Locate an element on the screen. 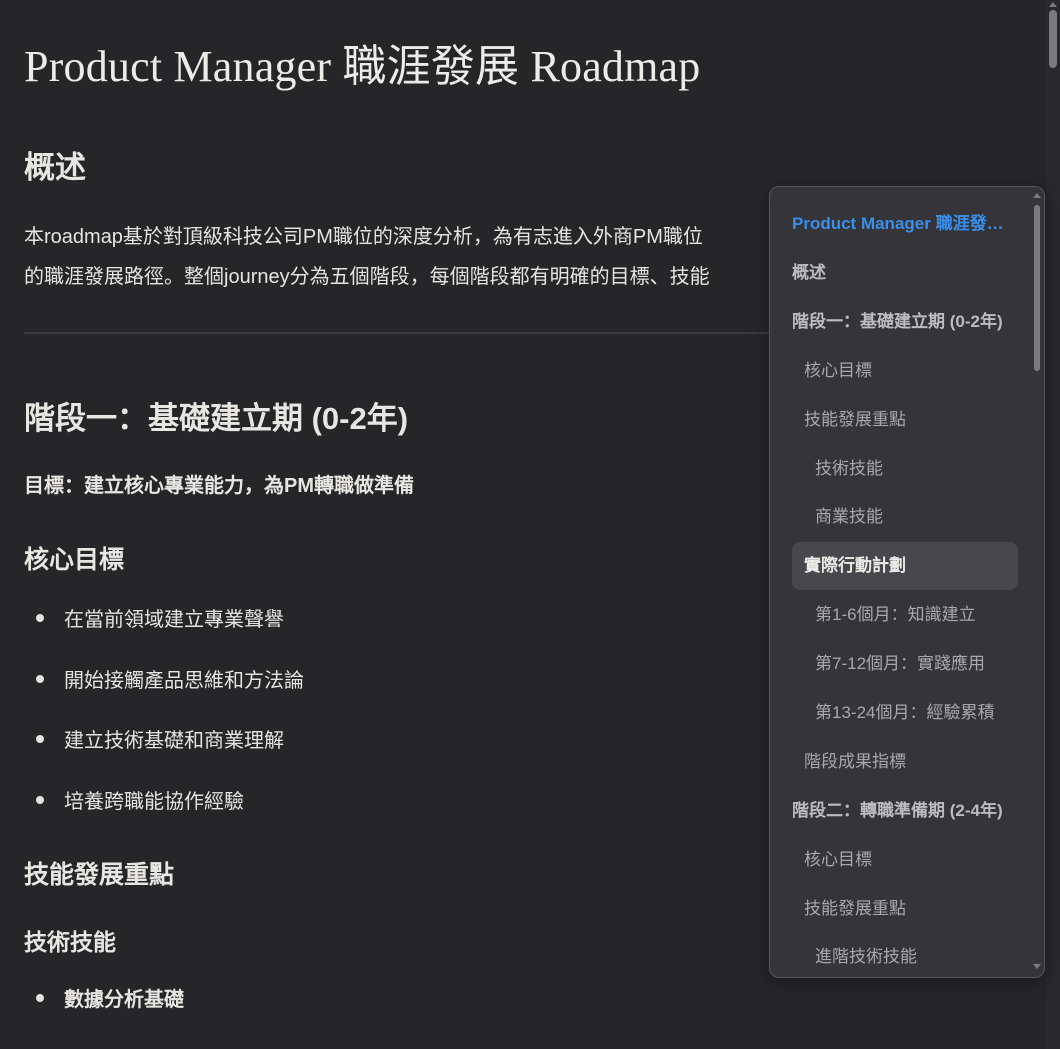 The image size is (1060, 1049). scroll-up-arrow-icon is located at coordinates (1053, 4).